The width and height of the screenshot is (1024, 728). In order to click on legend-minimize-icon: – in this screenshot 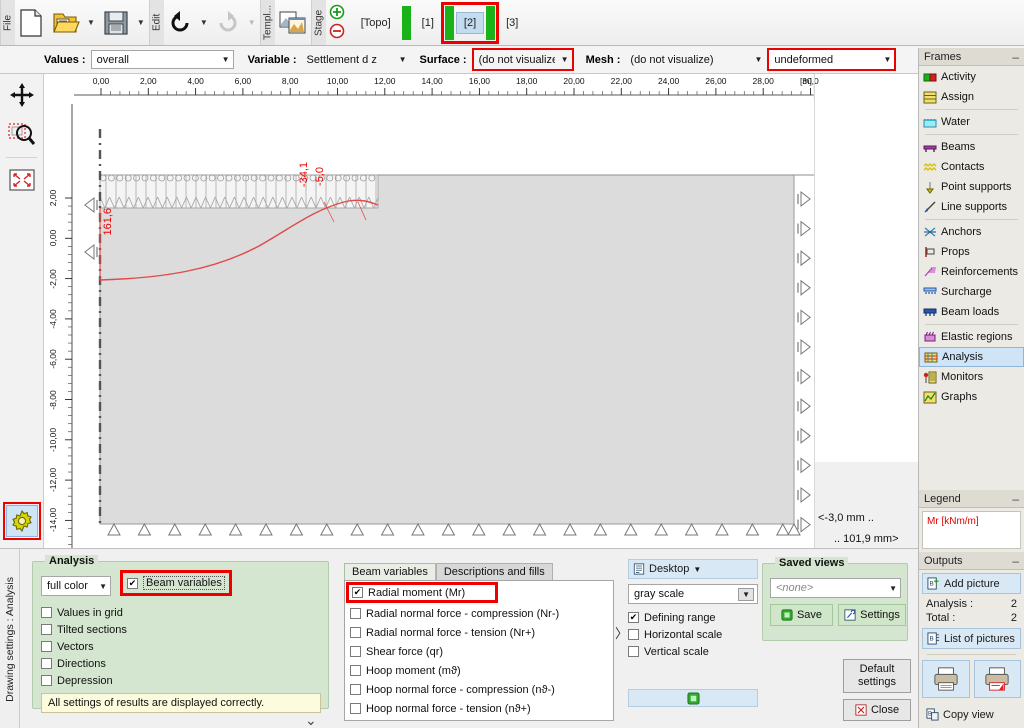, I will do `click(1015, 499)`.